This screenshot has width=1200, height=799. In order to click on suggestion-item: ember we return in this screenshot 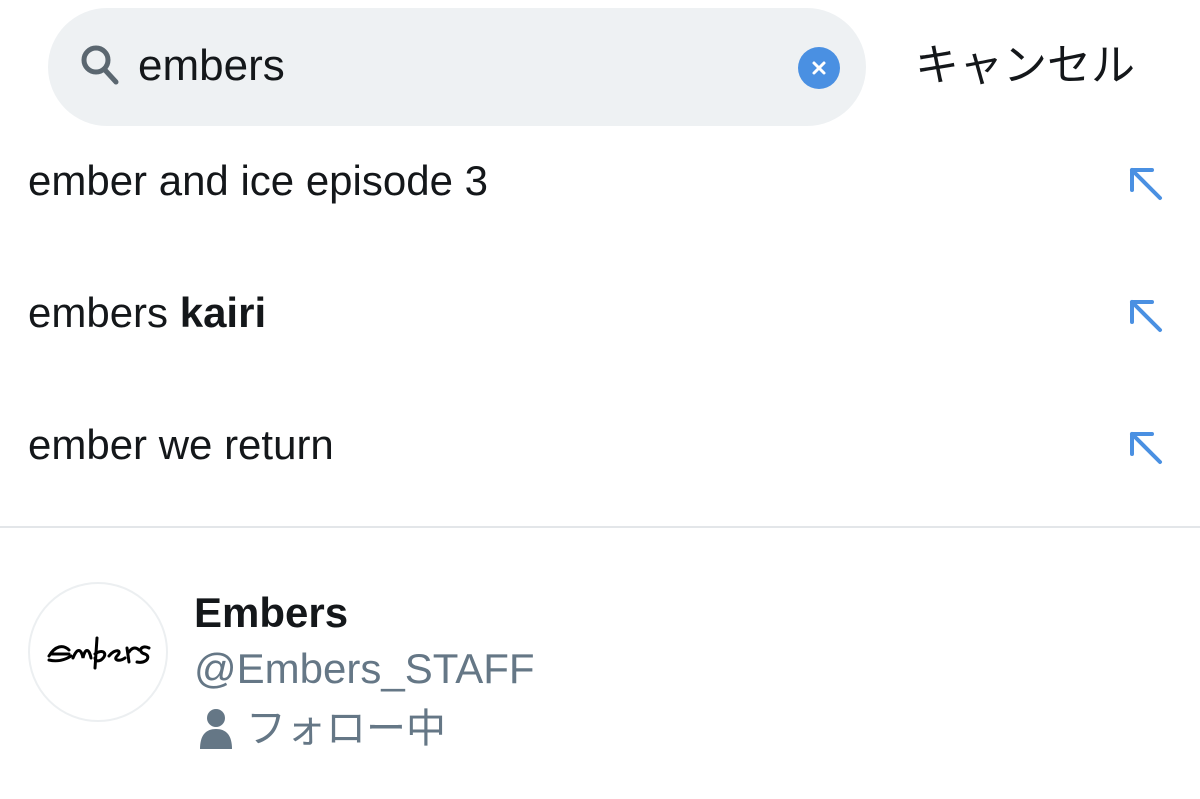, I will do `click(600, 445)`.